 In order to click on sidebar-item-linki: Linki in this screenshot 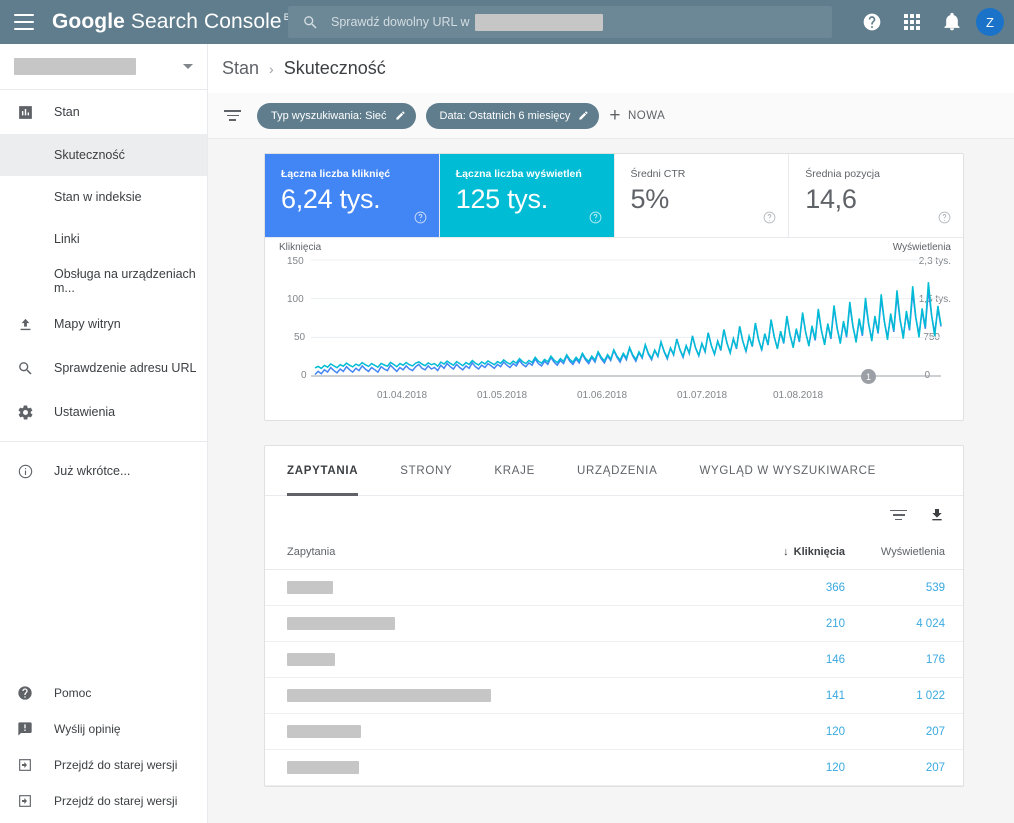, I will do `click(103, 239)`.